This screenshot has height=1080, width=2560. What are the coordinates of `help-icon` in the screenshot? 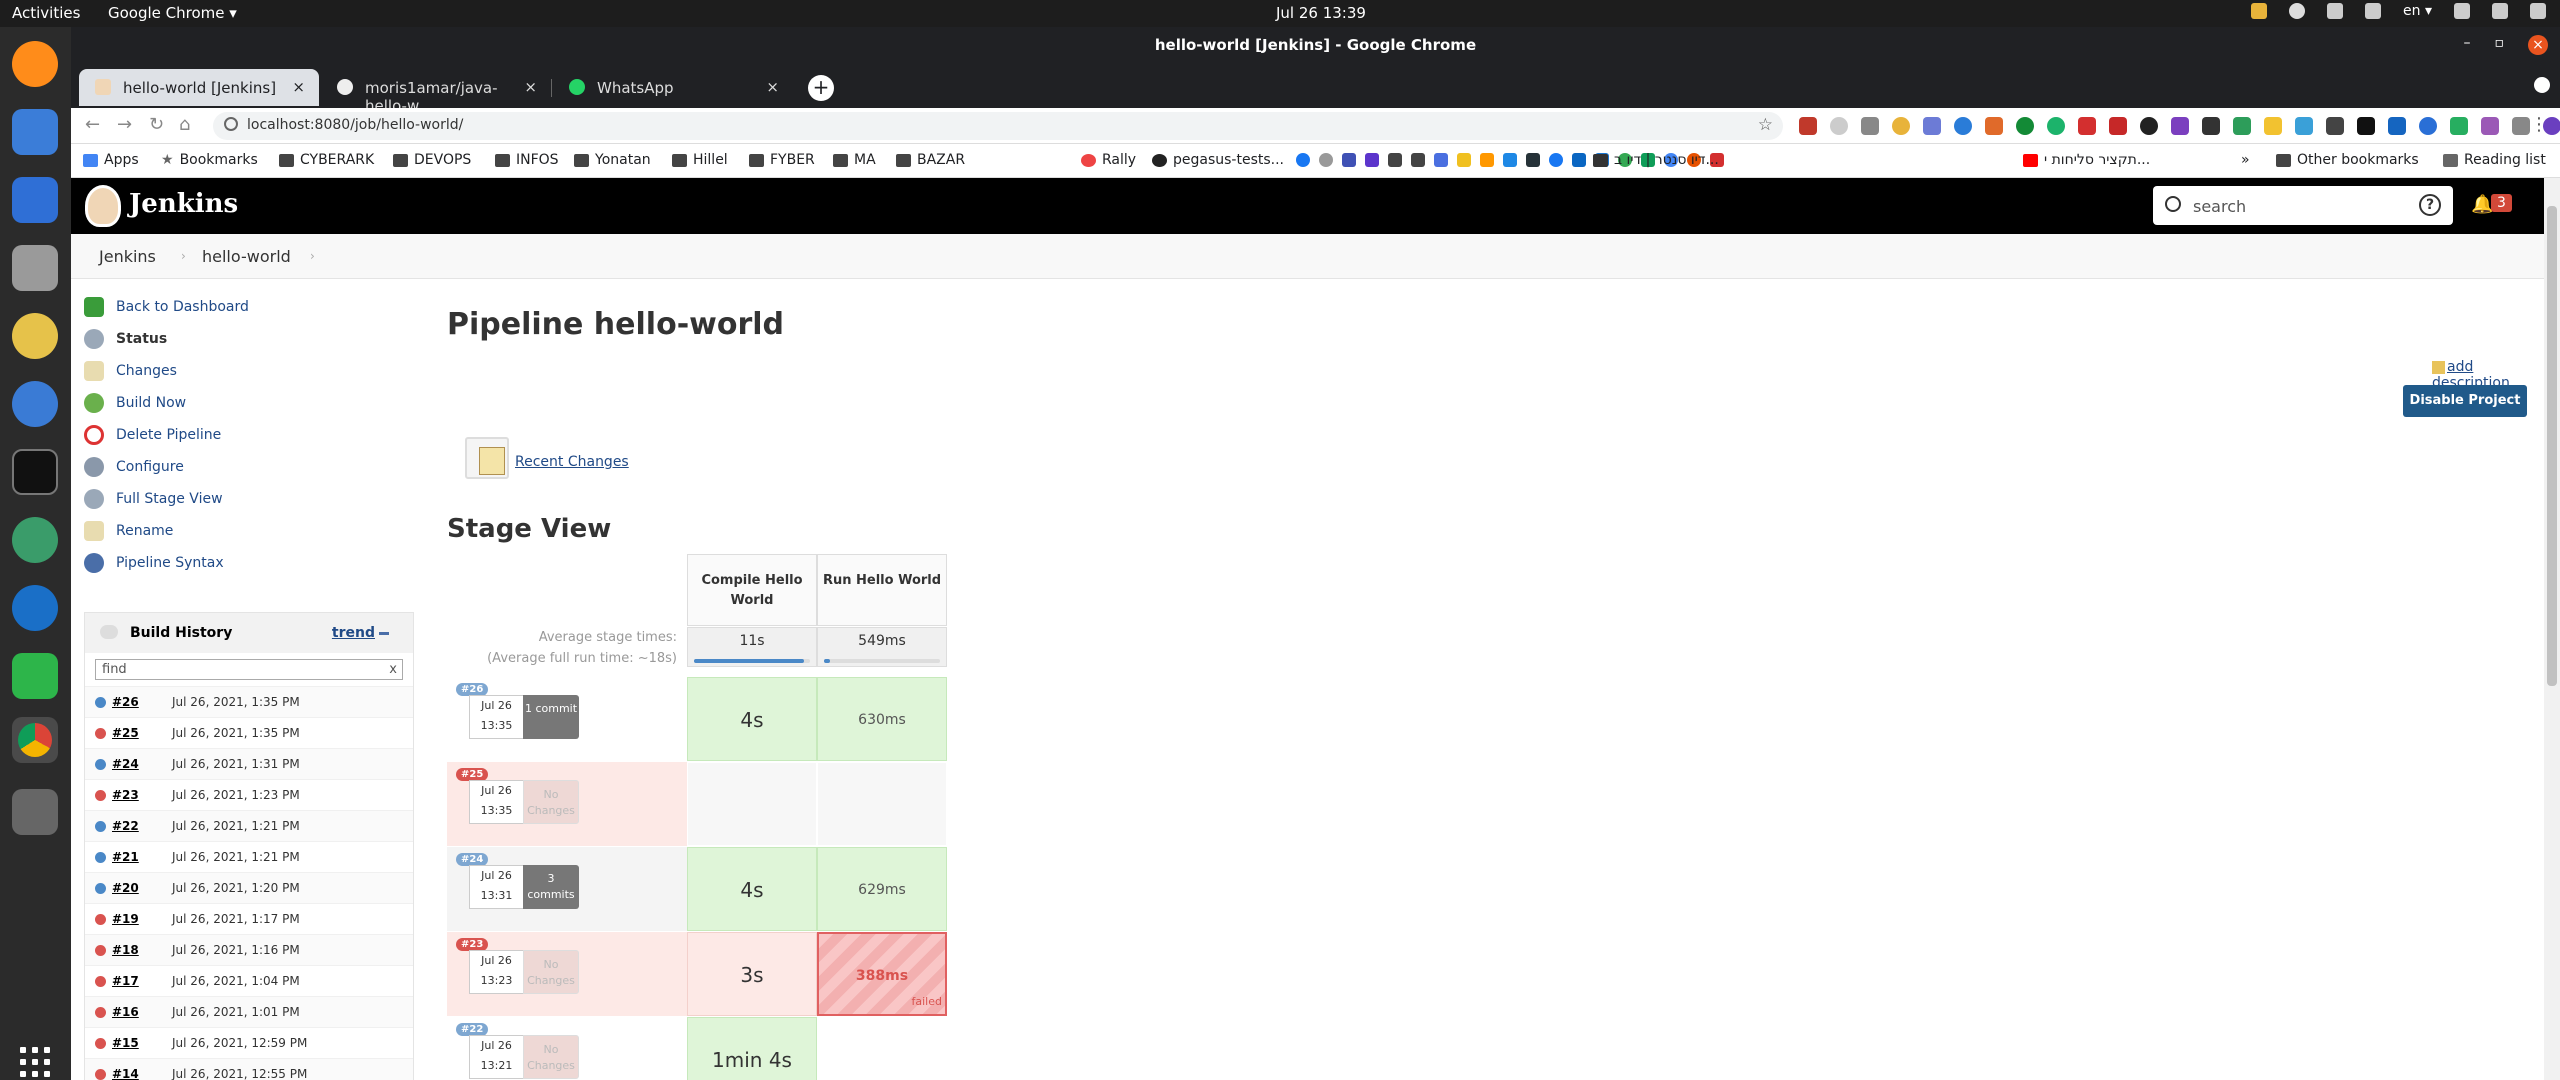 It's located at (35, 404).